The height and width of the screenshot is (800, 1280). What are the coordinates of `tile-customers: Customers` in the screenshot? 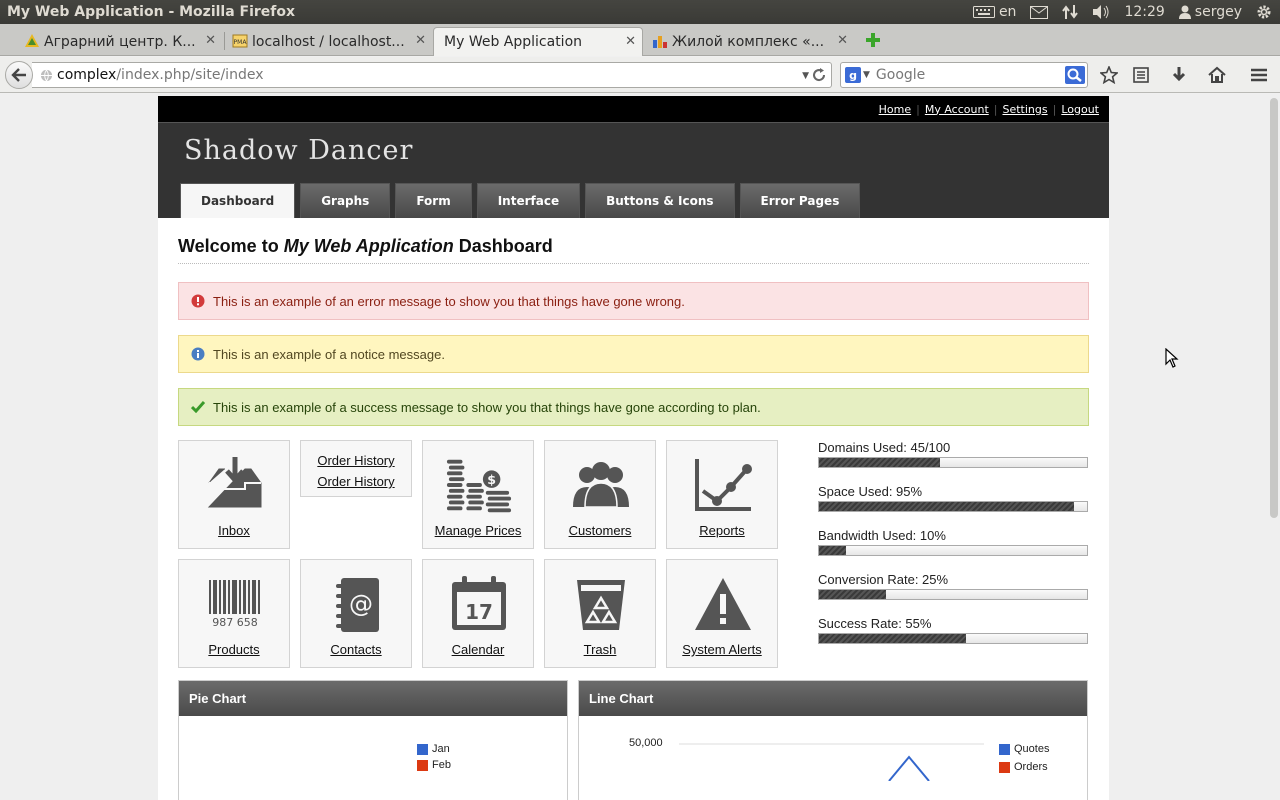 It's located at (600, 494).